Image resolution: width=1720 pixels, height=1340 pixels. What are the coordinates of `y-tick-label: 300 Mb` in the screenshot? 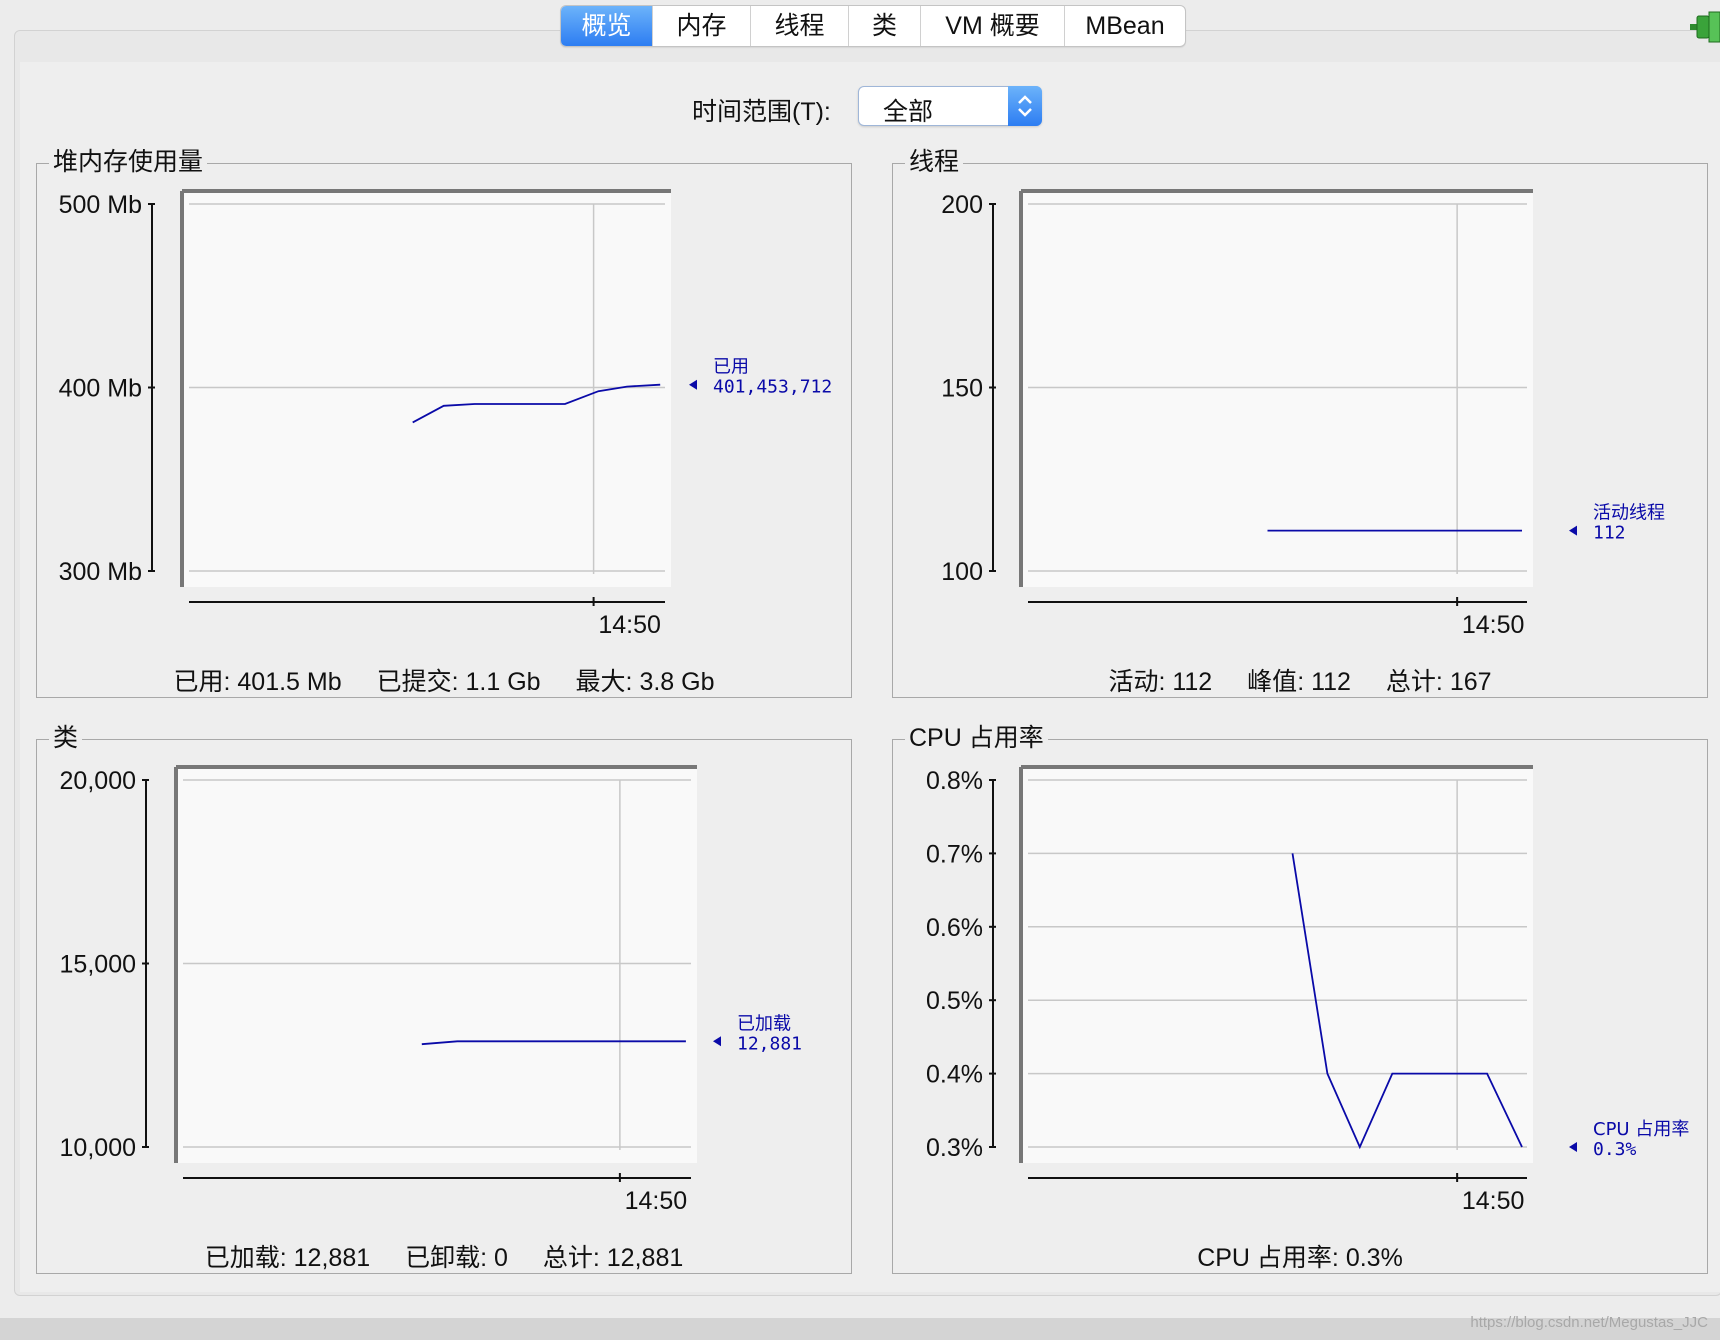 It's located at (100, 572).